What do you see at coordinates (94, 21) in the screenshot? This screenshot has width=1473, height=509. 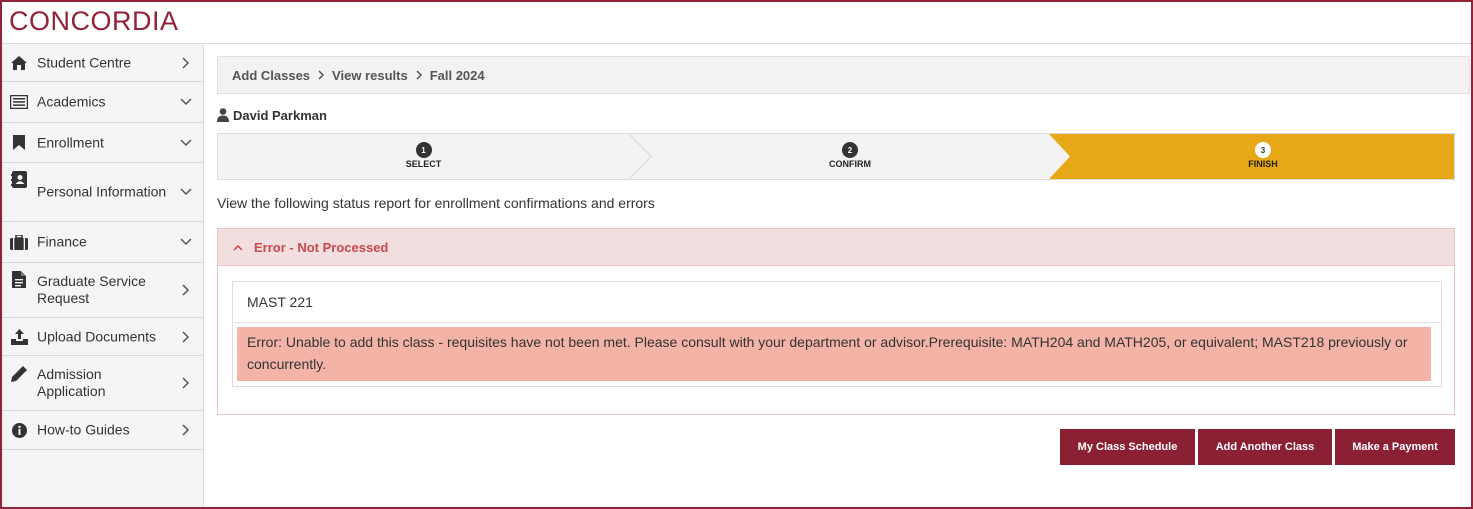 I see `concordia-logo: CONCORDIA` at bounding box center [94, 21].